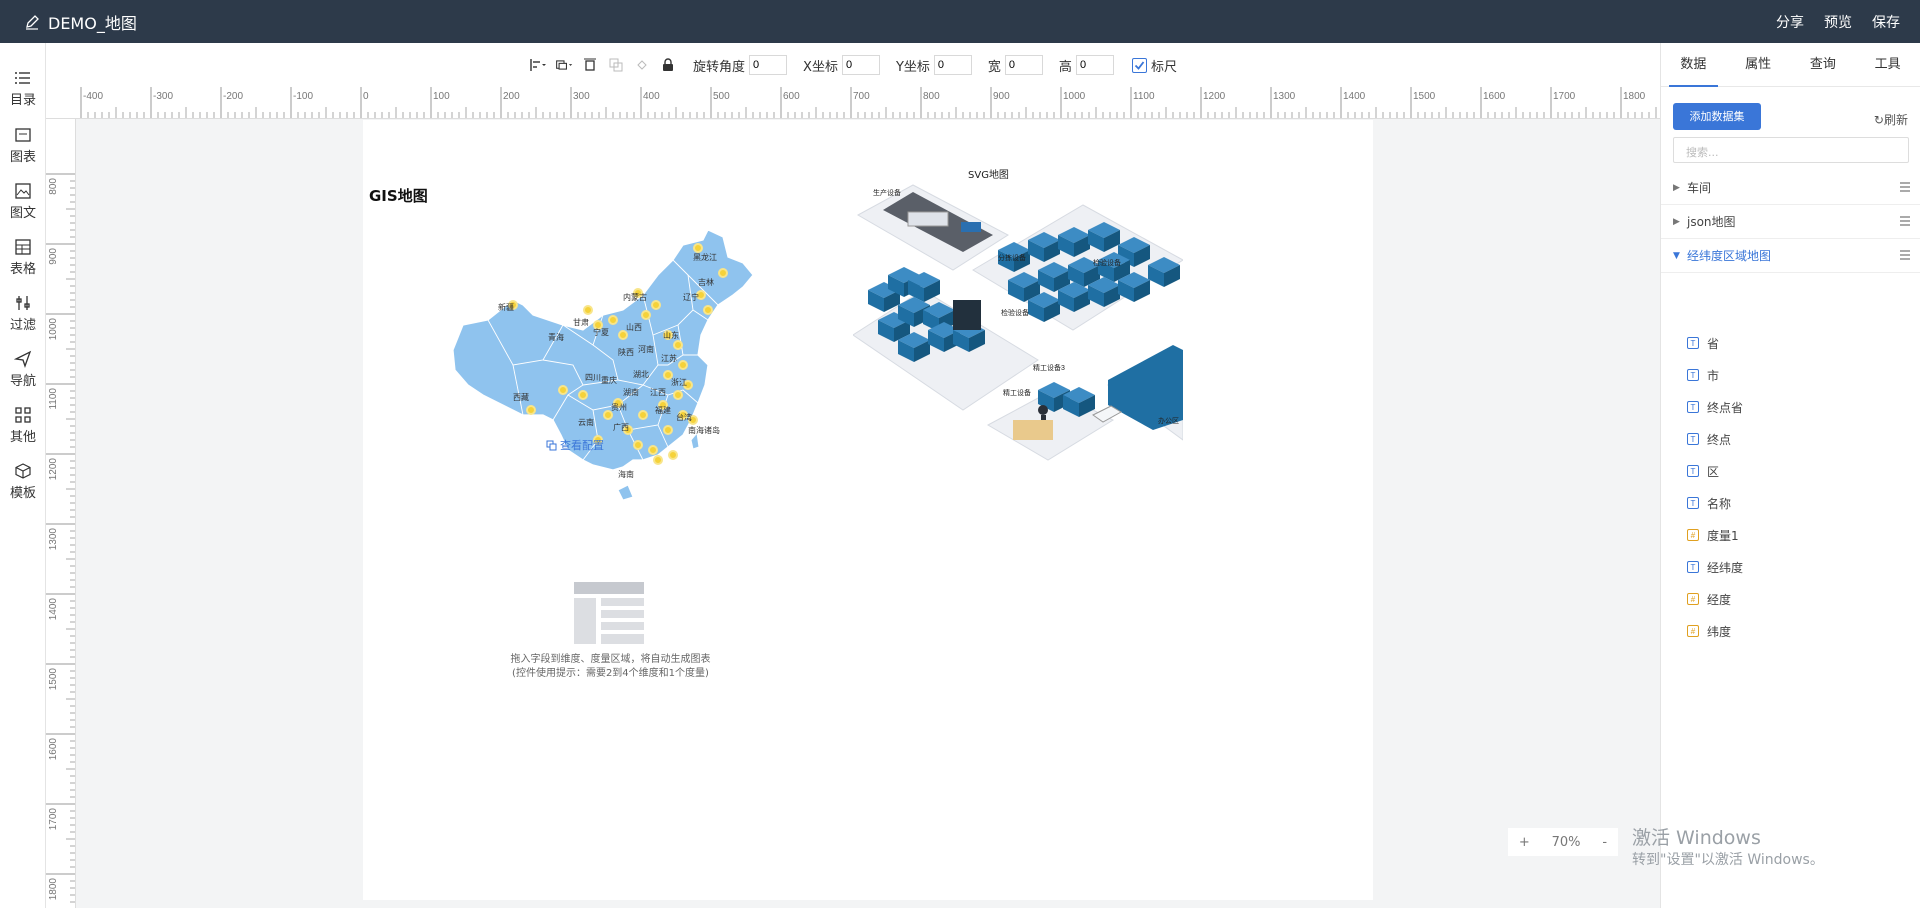 This screenshot has height=908, width=1920. What do you see at coordinates (1703, 471) in the screenshot?
I see `field-item: T区` at bounding box center [1703, 471].